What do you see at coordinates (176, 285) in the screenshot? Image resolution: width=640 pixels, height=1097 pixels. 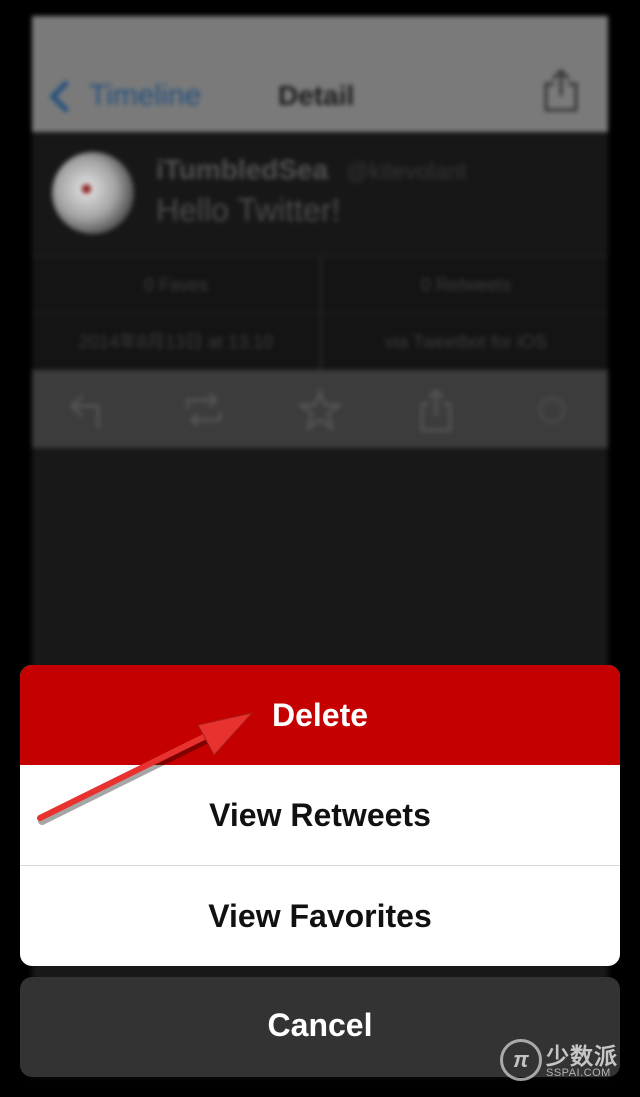 I see `faves-count: 0 Faves` at bounding box center [176, 285].